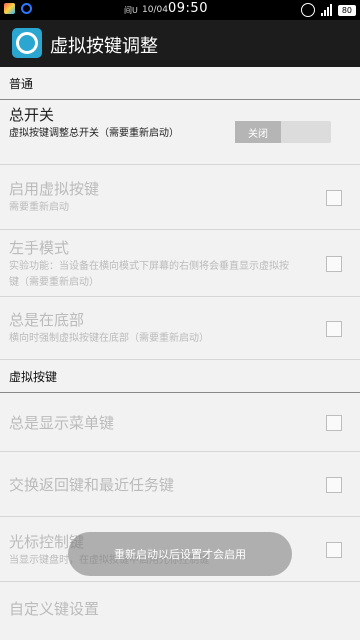  I want to click on left-hand-mode-summary: 实验功能：当设备在横向模式下屏幕的右侧将会垂直显示虚拟按键（需要重新启动）, so click(149, 274).